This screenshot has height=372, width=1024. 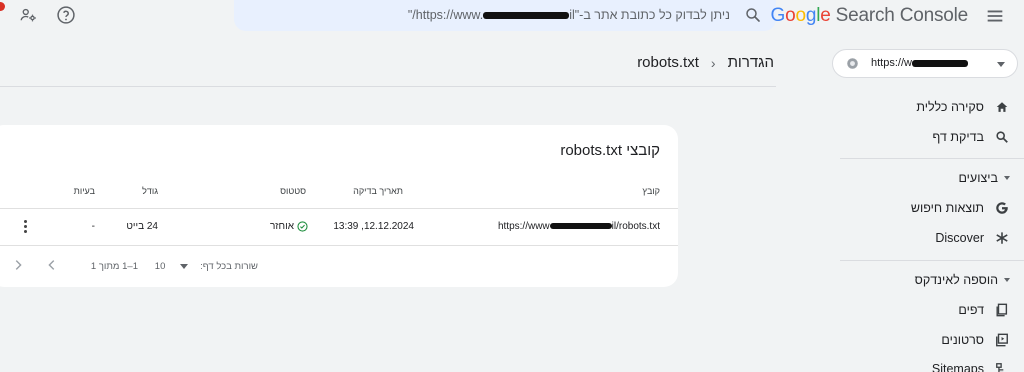 What do you see at coordinates (962, 340) in the screenshot?
I see `sidebar-item-label: סרטונים` at bounding box center [962, 340].